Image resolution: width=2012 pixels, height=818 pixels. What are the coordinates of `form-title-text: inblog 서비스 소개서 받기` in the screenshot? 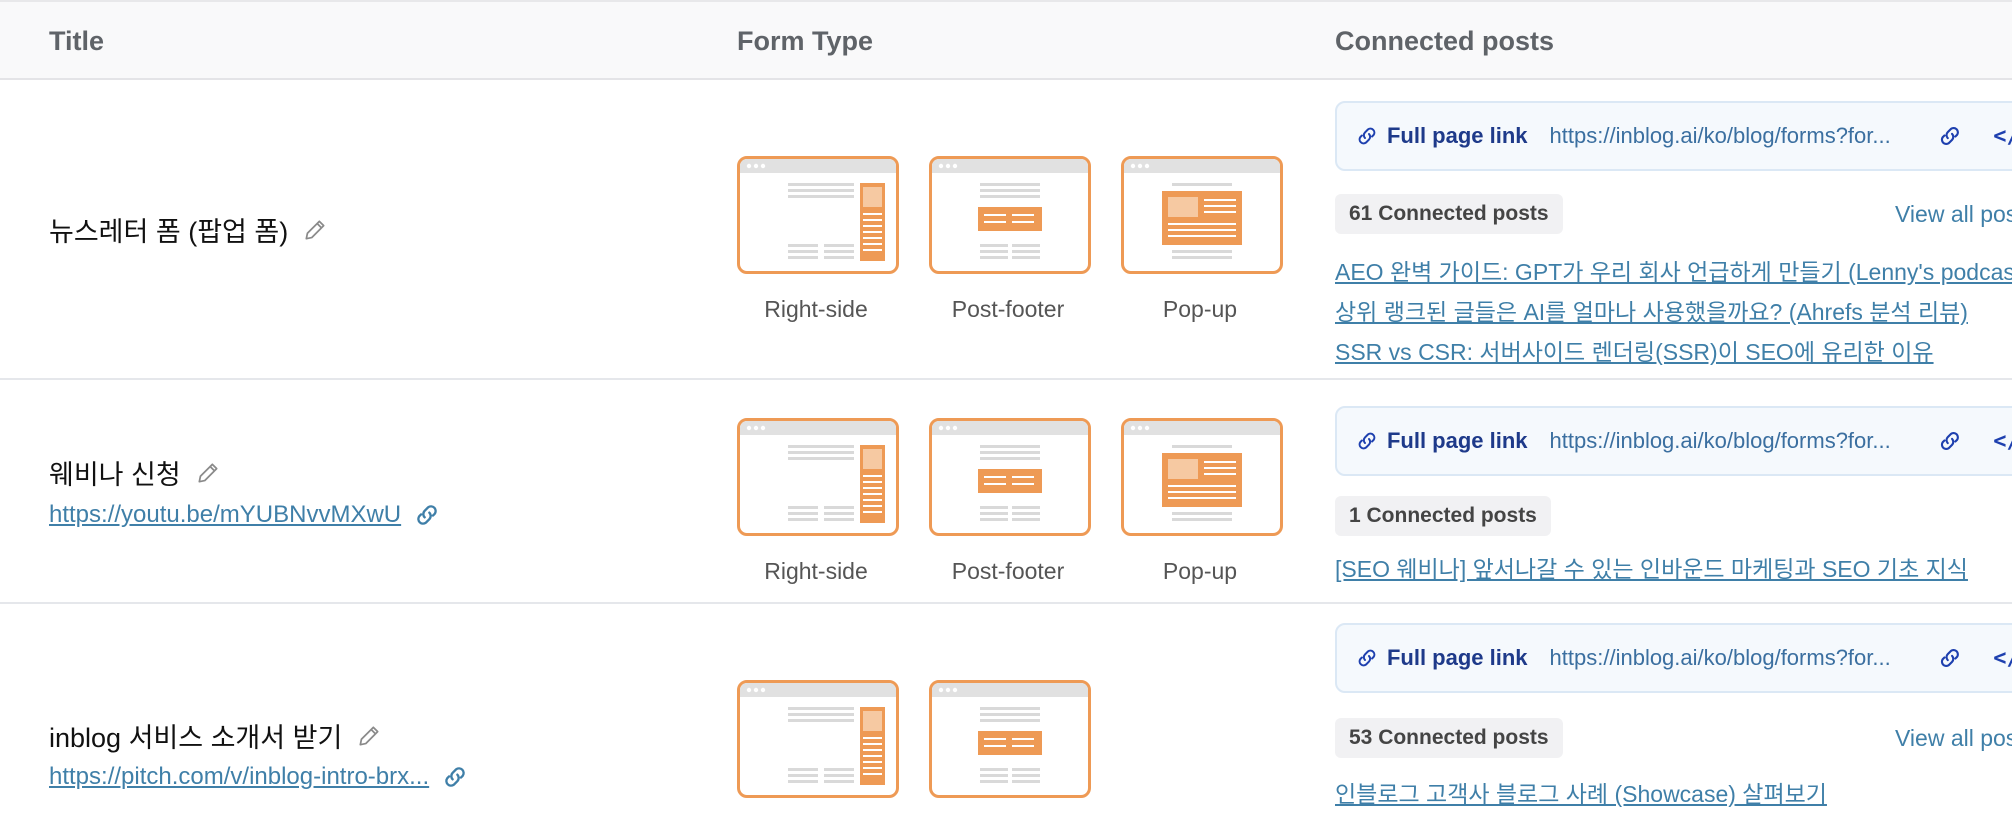 It's located at (196, 738).